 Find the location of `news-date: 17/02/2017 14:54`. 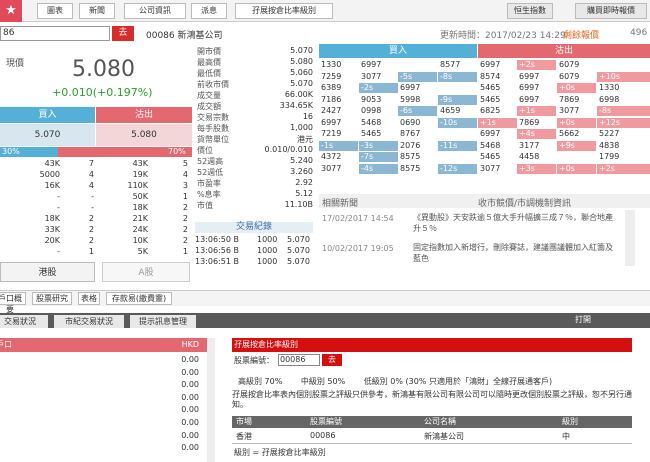

news-date: 17/02/2017 14:54 is located at coordinates (358, 218).